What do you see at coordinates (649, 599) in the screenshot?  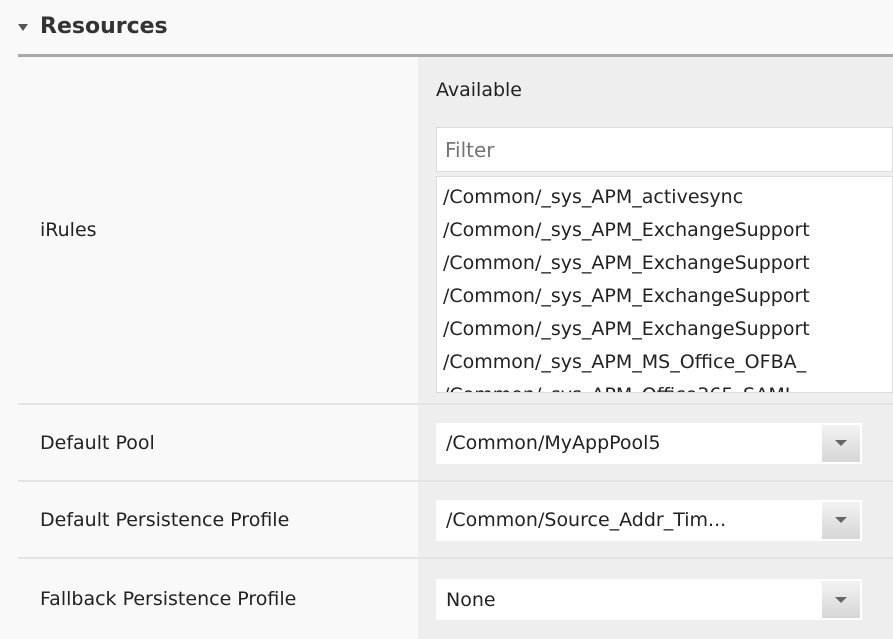 I see `fallback-persistence-select: None` at bounding box center [649, 599].